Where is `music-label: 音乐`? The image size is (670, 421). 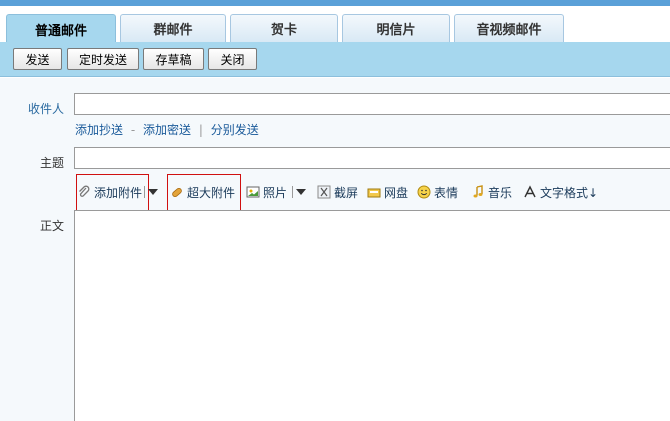 music-label: 音乐 is located at coordinates (500, 192).